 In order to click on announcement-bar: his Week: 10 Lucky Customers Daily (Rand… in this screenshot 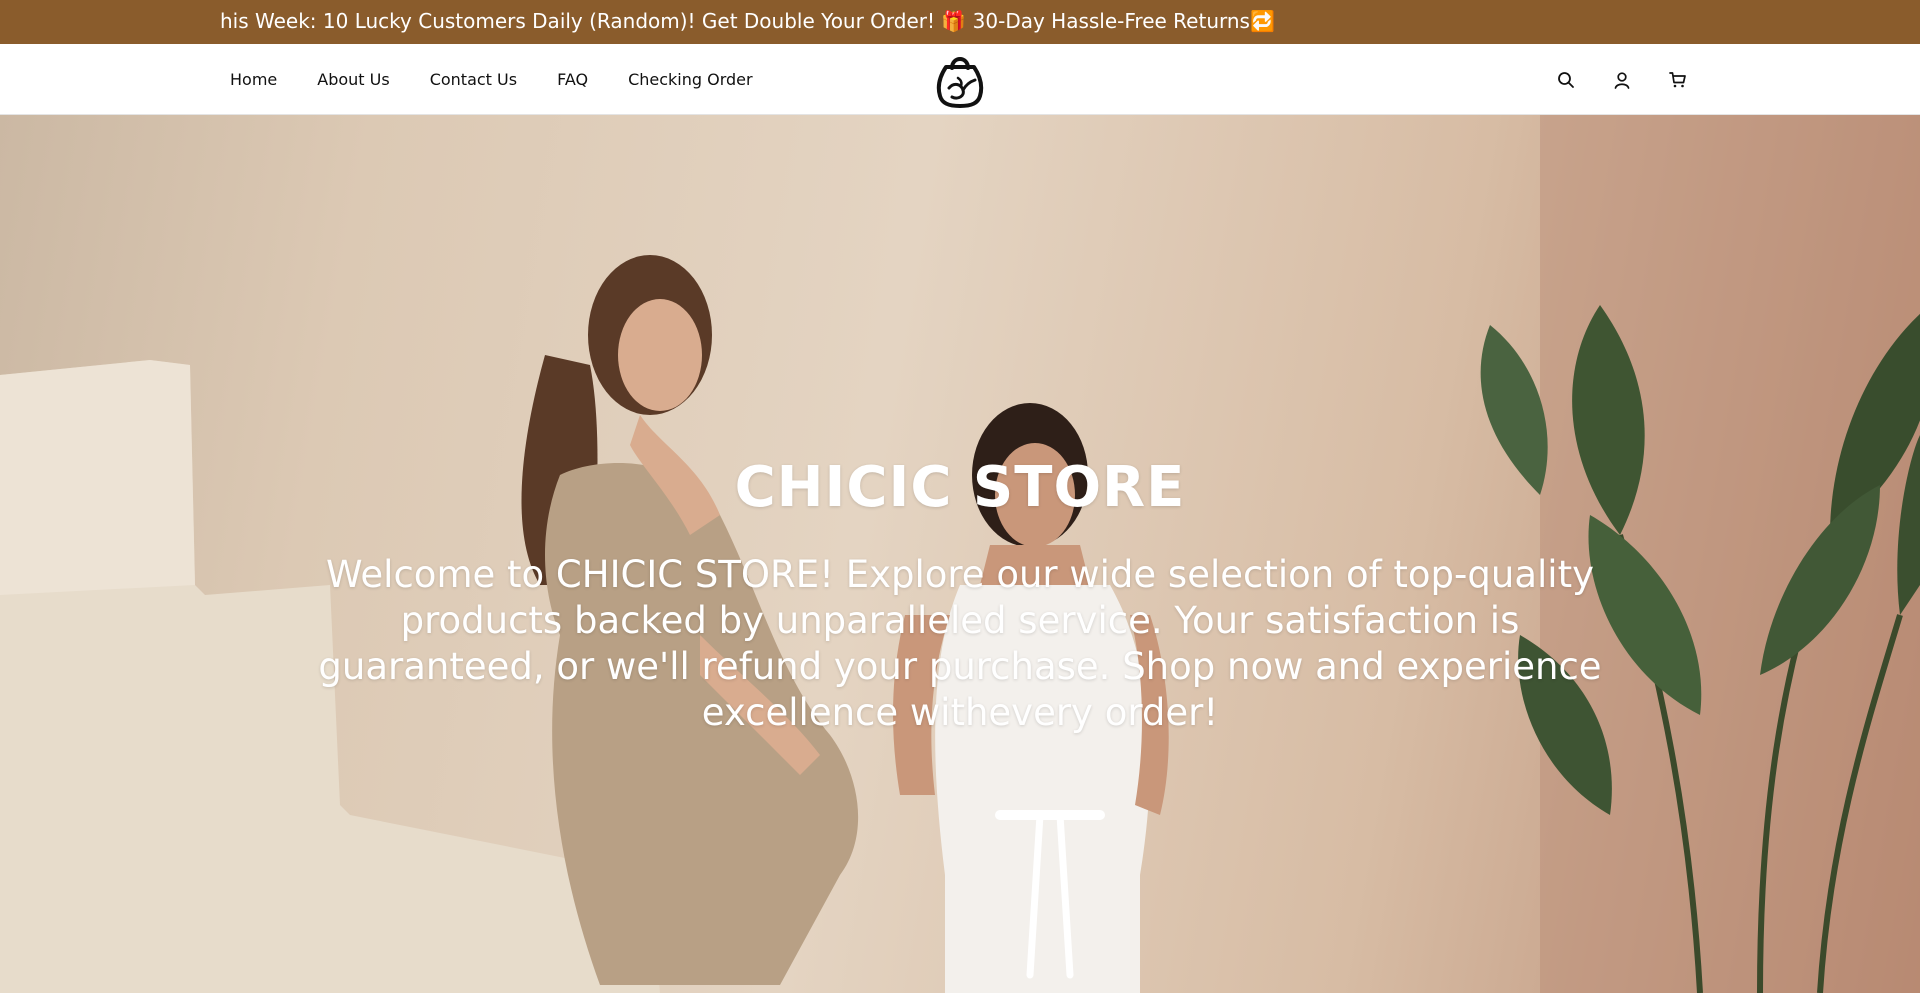, I will do `click(960, 22)`.